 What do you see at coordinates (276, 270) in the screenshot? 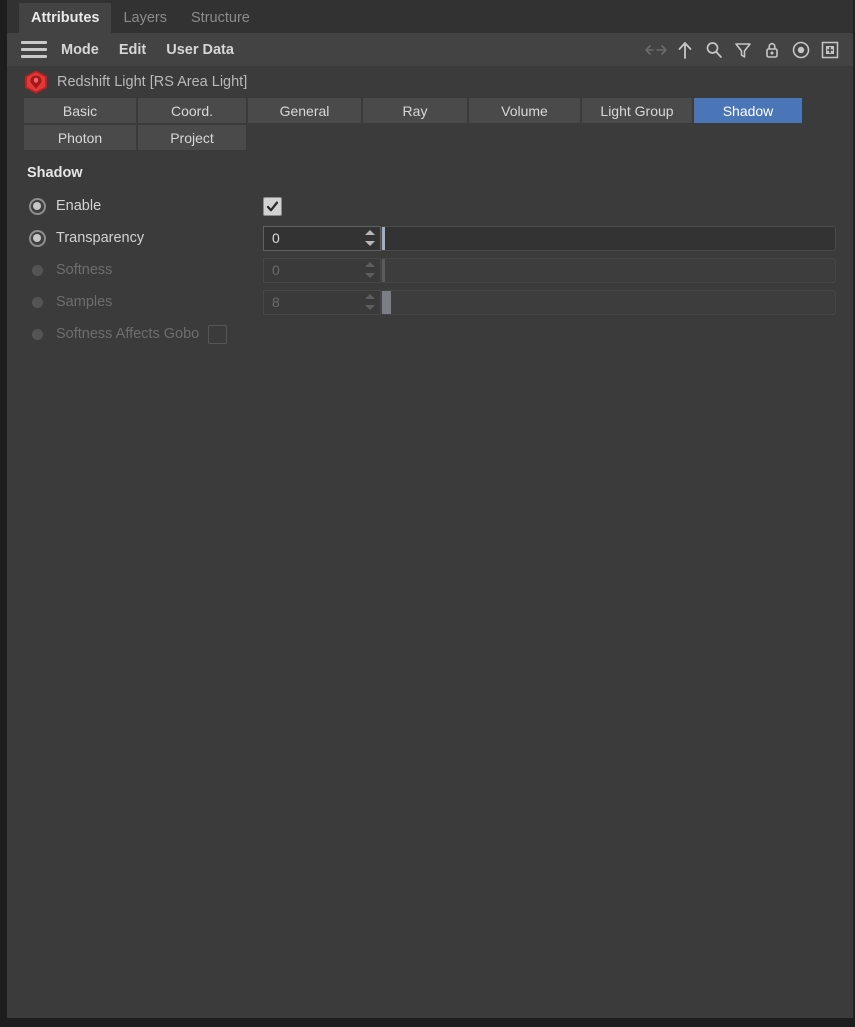
I see `value-softness: 0` at bounding box center [276, 270].